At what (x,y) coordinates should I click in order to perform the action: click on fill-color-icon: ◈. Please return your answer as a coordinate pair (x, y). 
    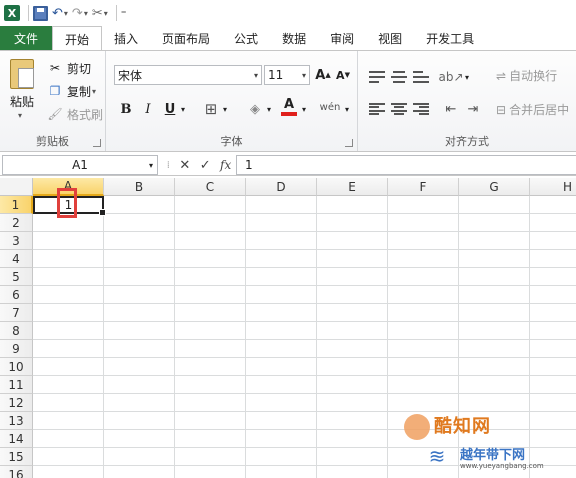
    Looking at the image, I should click on (255, 109).